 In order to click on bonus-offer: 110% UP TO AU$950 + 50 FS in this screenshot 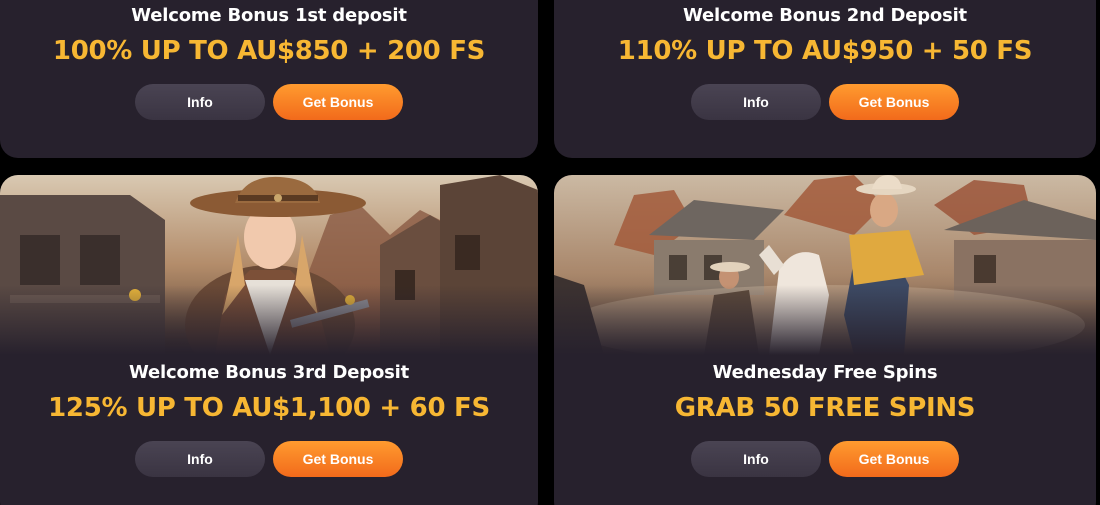, I will do `click(825, 51)`.